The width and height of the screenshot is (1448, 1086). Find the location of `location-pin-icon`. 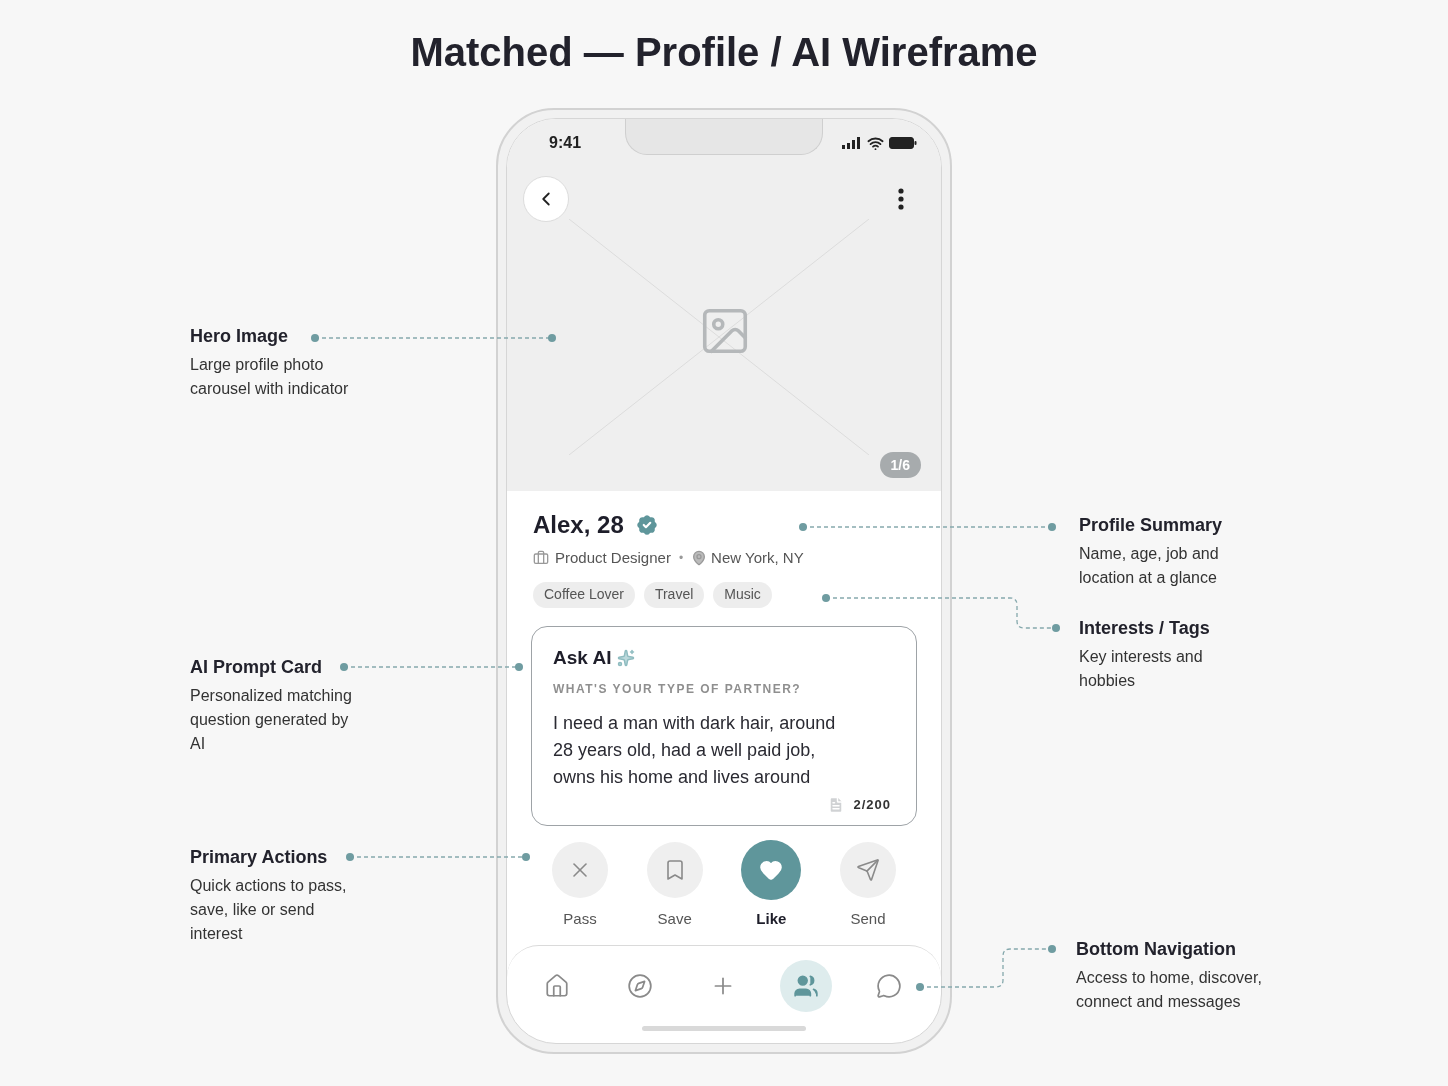

location-pin-icon is located at coordinates (699, 558).